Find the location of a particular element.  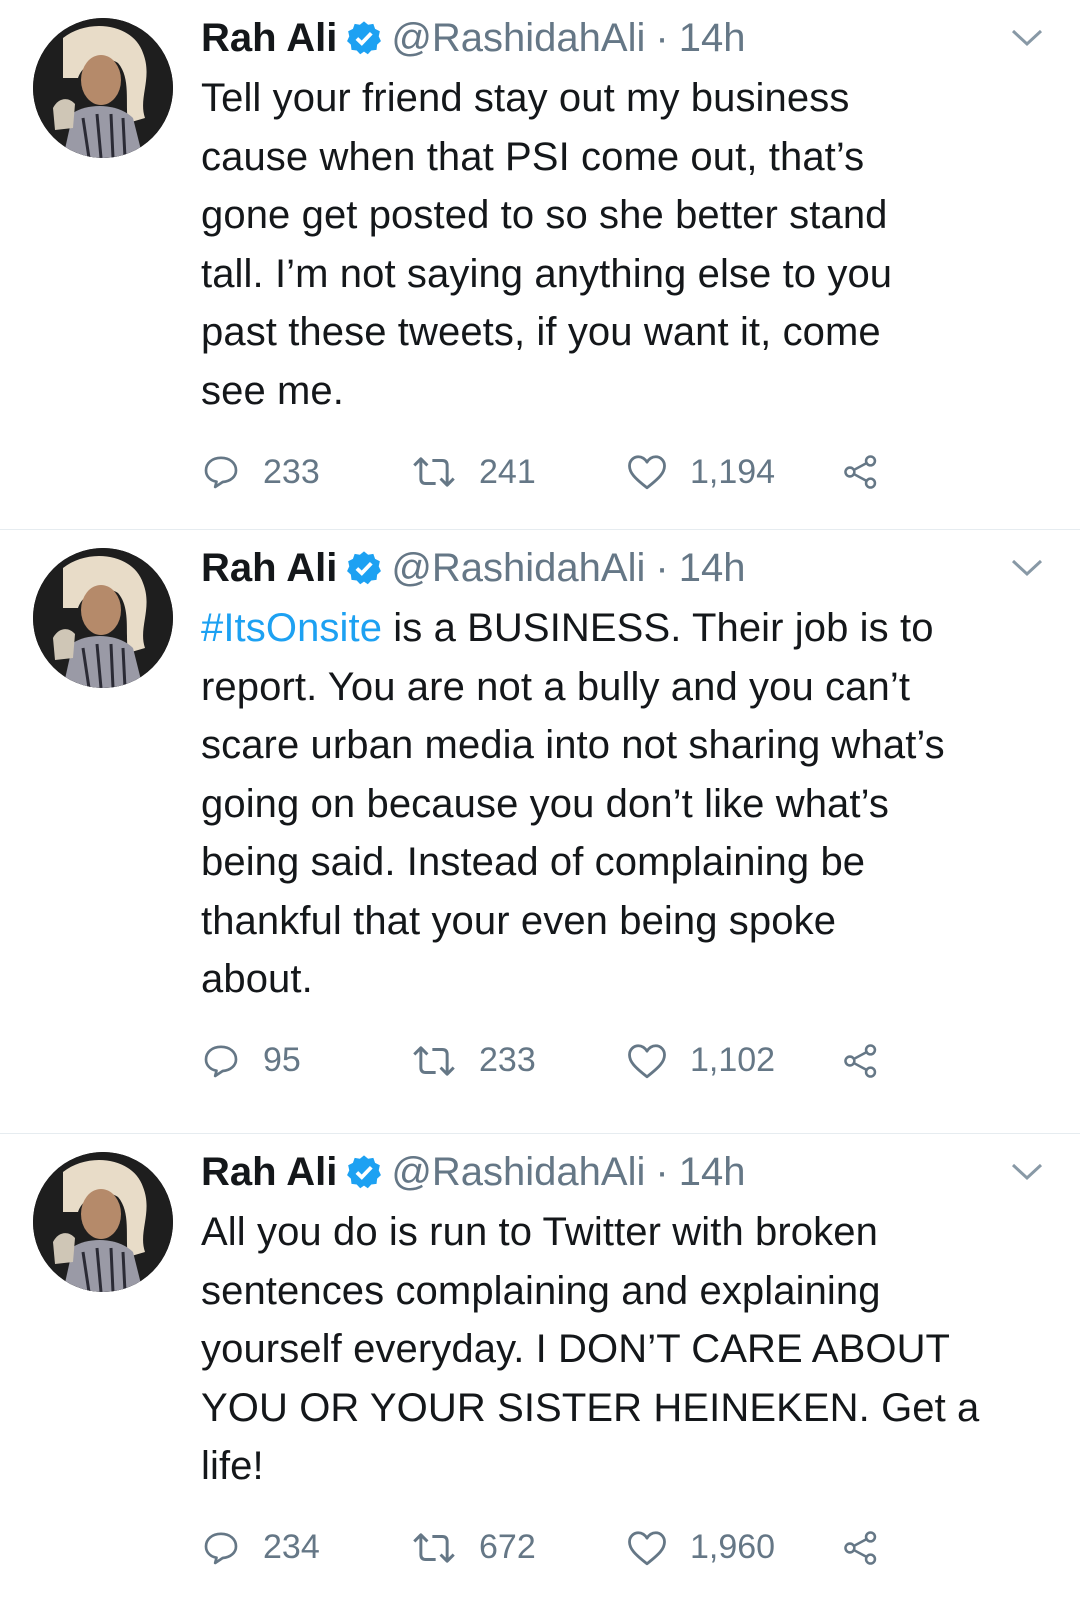

like-button: 1,102 is located at coordinates (734, 1061).